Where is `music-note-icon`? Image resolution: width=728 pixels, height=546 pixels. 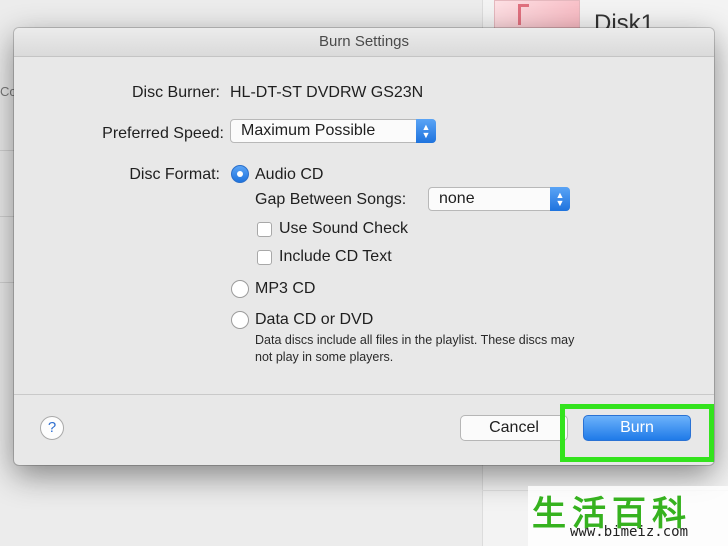 music-note-icon is located at coordinates (523, 14).